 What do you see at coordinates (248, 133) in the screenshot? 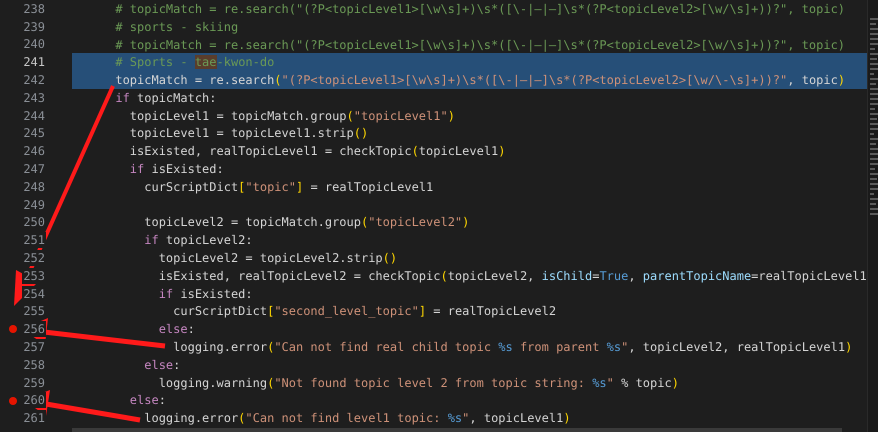
I see `code-line: topicLevel1 = topicLevel1.strip()` at bounding box center [248, 133].